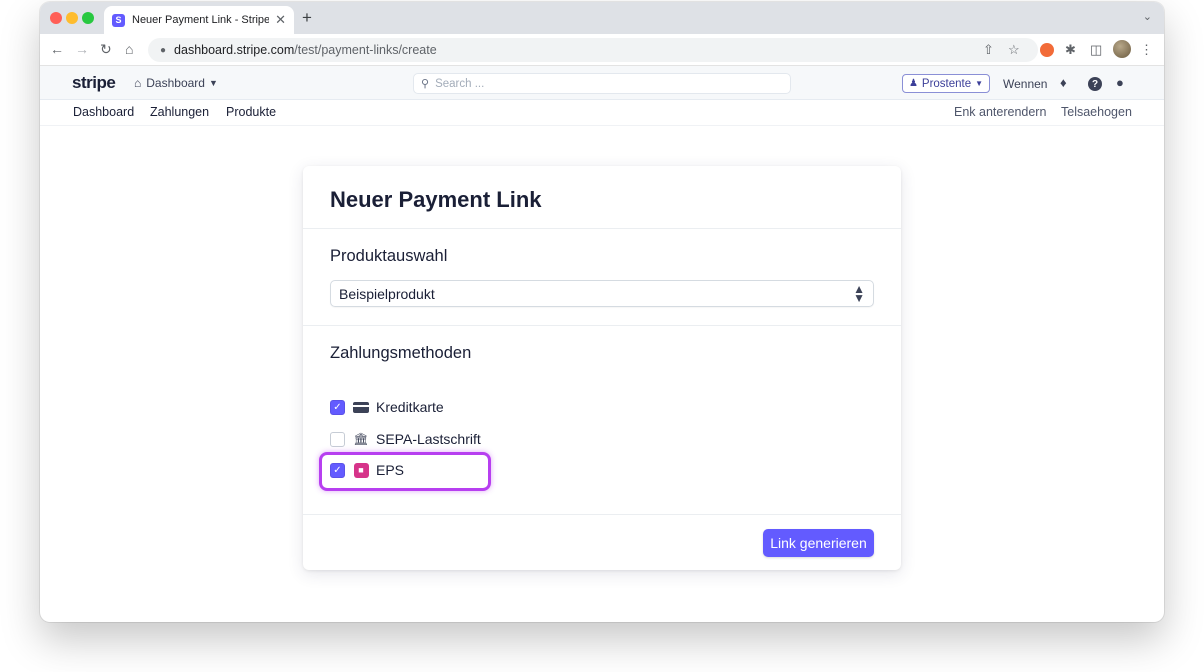 The image size is (1204, 672). Describe the element at coordinates (1096, 50) in the screenshot. I see `side-panel-icon: ◫` at that location.